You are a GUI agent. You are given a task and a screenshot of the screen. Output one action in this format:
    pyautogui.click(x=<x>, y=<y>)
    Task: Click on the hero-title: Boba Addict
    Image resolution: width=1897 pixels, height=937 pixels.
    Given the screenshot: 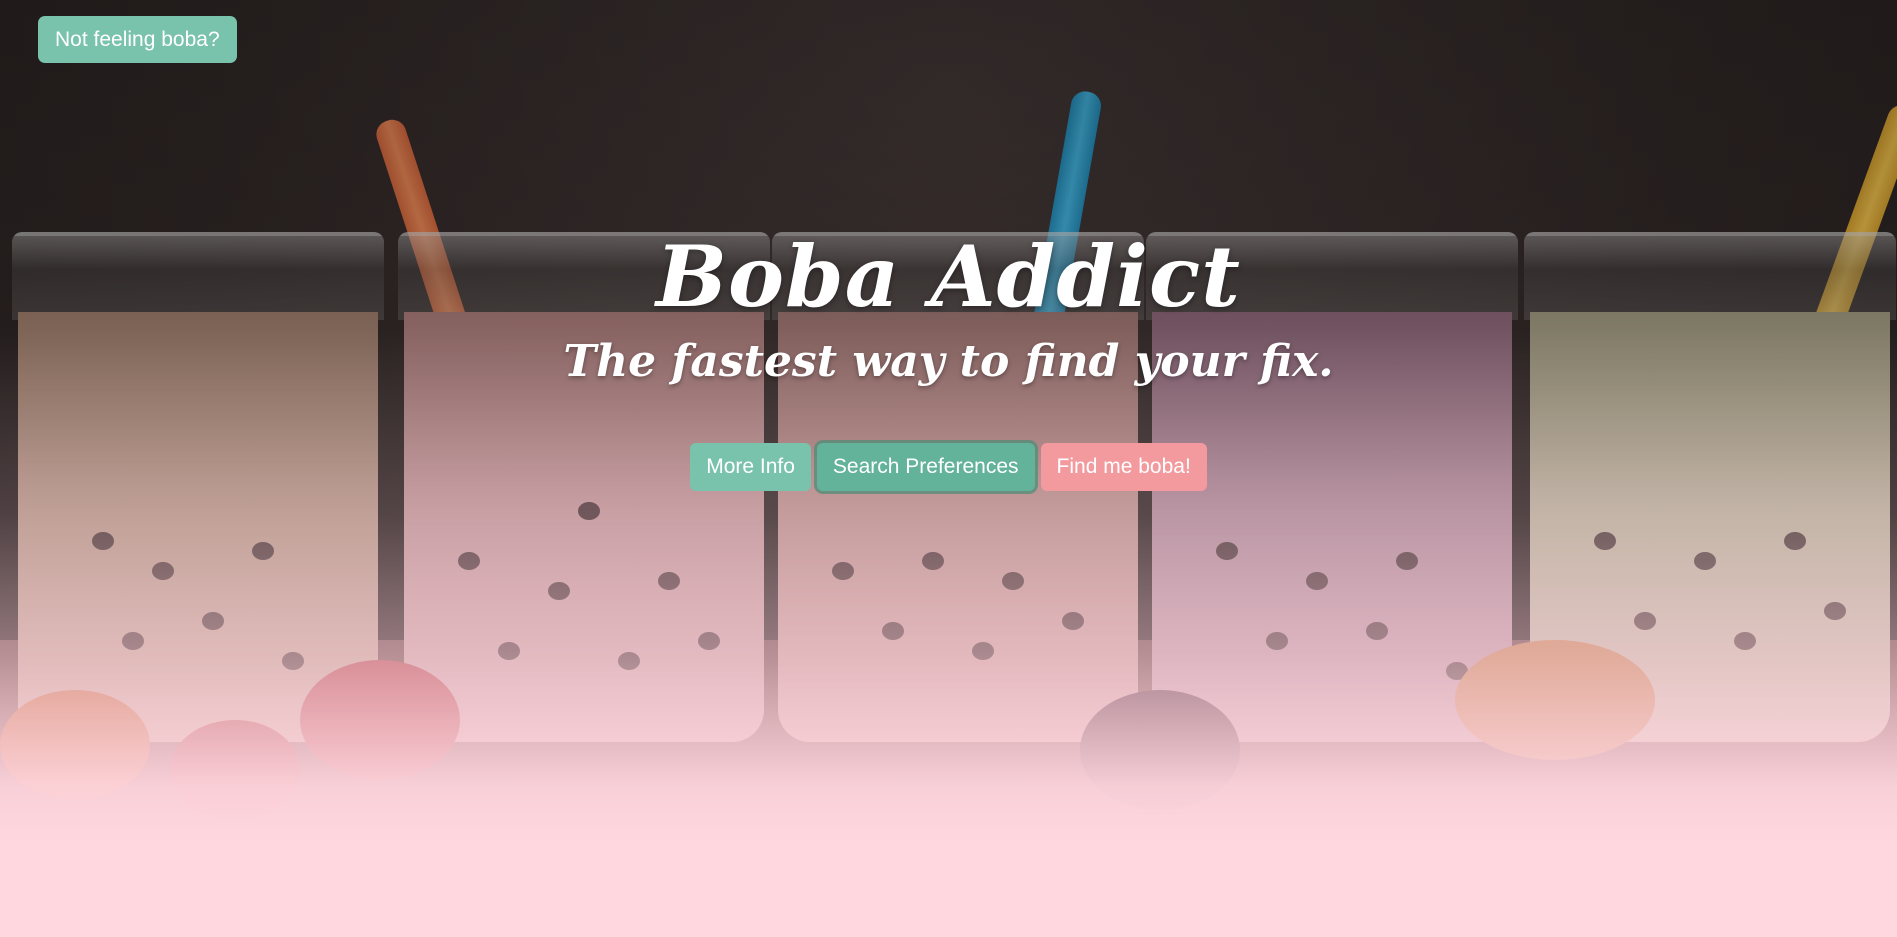 What is the action you would take?
    pyautogui.click(x=948, y=276)
    